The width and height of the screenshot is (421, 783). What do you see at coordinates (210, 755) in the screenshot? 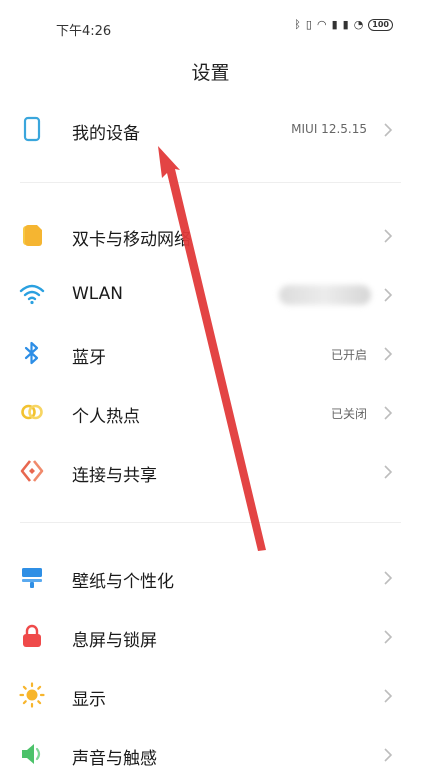
I see `settings-item-sound: 声音与触感` at bounding box center [210, 755].